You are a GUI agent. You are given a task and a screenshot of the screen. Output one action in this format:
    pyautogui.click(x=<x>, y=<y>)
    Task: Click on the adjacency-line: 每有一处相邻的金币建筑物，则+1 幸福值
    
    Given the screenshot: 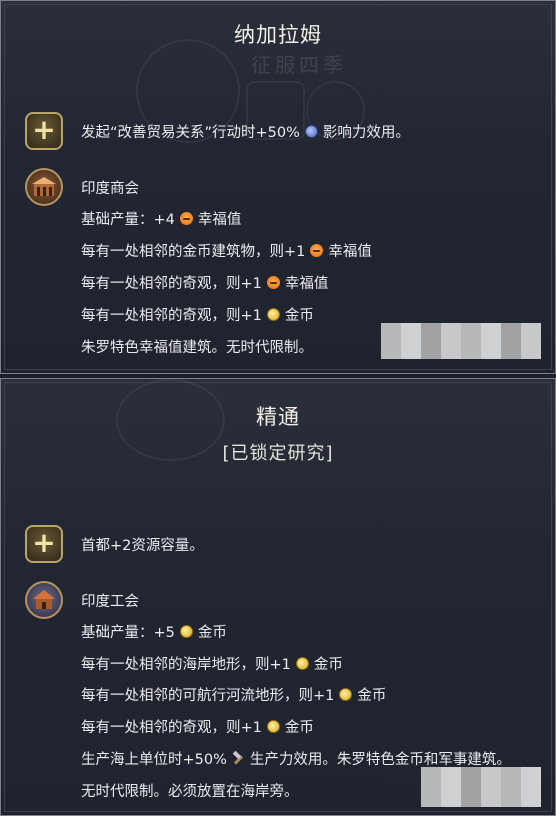 What is the action you would take?
    pyautogui.click(x=226, y=250)
    